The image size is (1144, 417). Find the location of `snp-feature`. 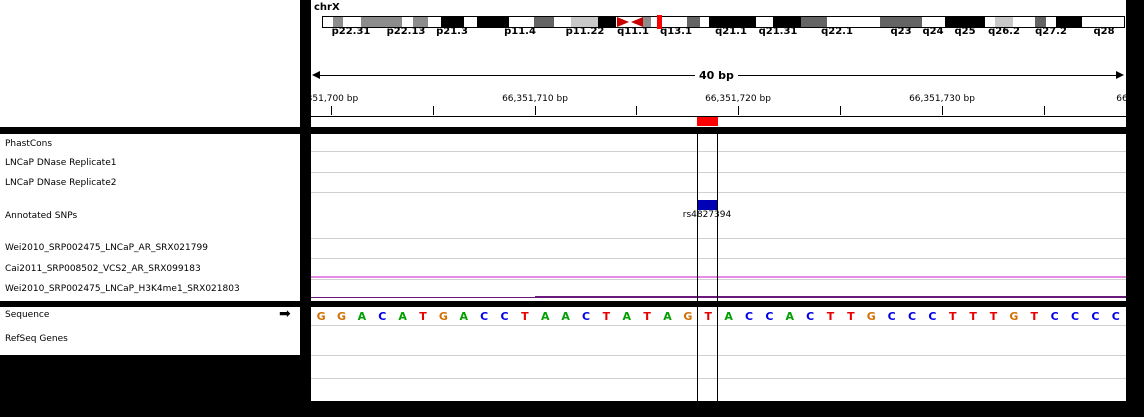

snp-feature is located at coordinates (707, 205).